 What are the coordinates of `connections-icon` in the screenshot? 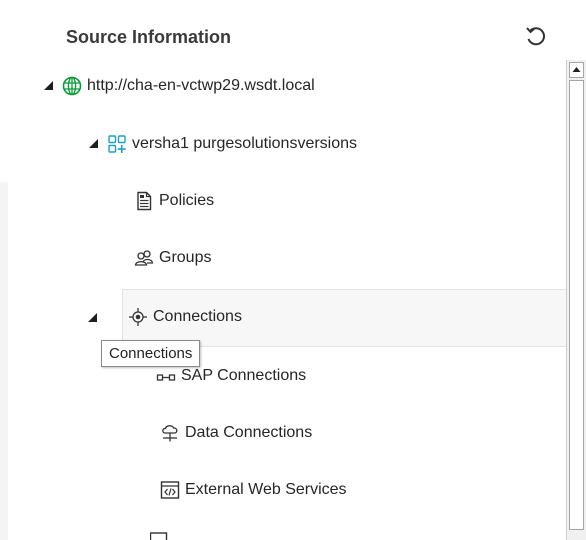 It's located at (138, 317).